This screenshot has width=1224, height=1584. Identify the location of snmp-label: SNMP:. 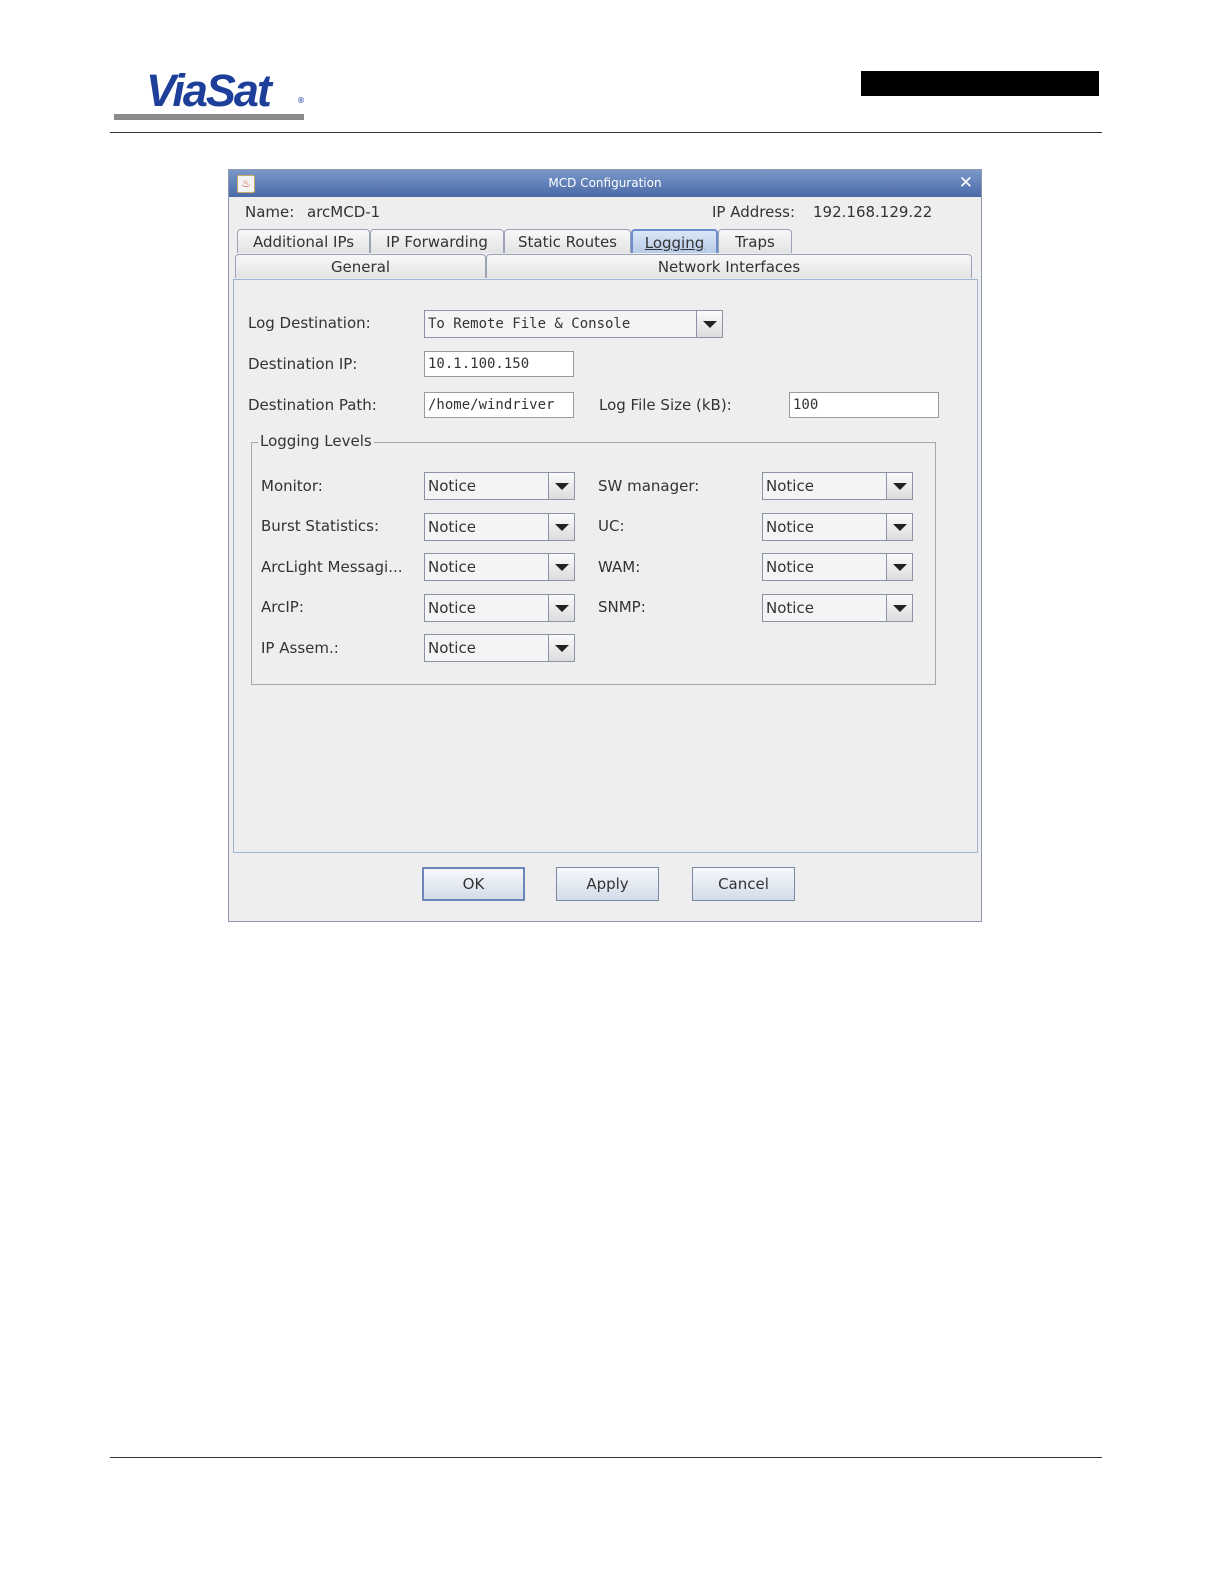
(622, 607).